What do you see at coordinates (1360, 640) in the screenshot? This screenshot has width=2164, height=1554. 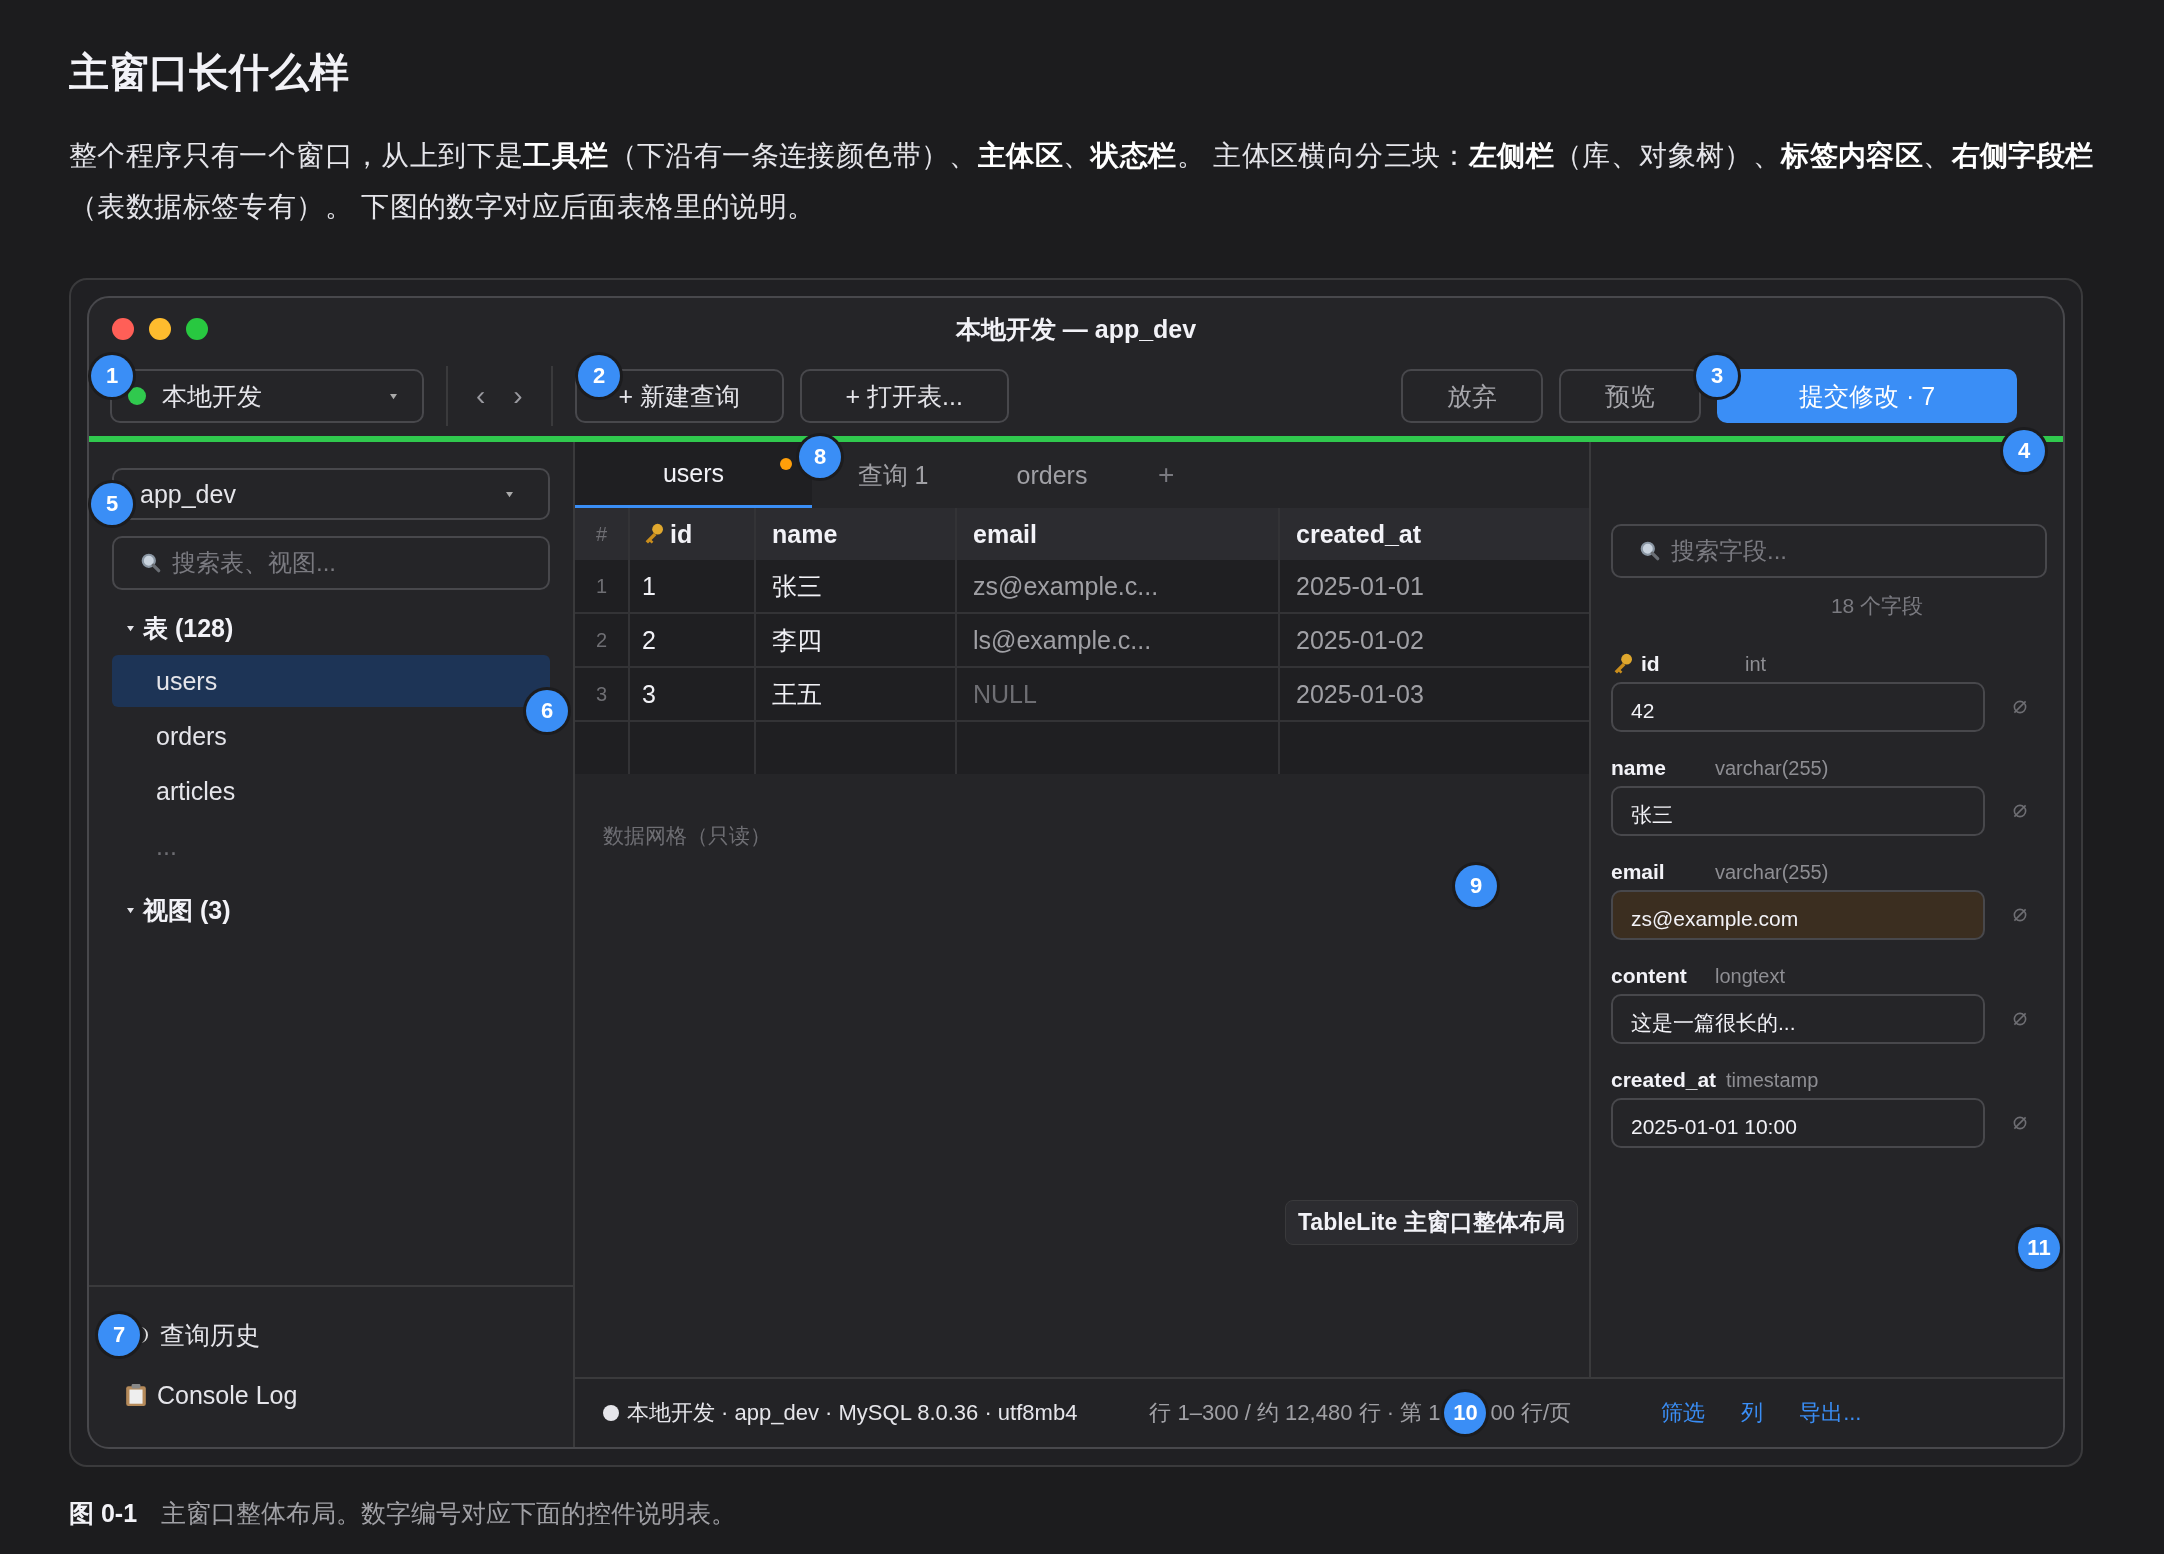 I see `table-cell-text: 2025-01-02` at bounding box center [1360, 640].